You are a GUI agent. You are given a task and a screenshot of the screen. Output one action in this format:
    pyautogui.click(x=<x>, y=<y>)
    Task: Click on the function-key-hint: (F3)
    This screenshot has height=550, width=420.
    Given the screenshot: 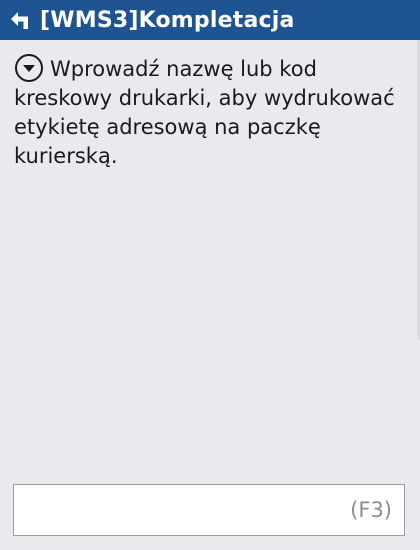 What is the action you would take?
    pyautogui.click(x=371, y=510)
    